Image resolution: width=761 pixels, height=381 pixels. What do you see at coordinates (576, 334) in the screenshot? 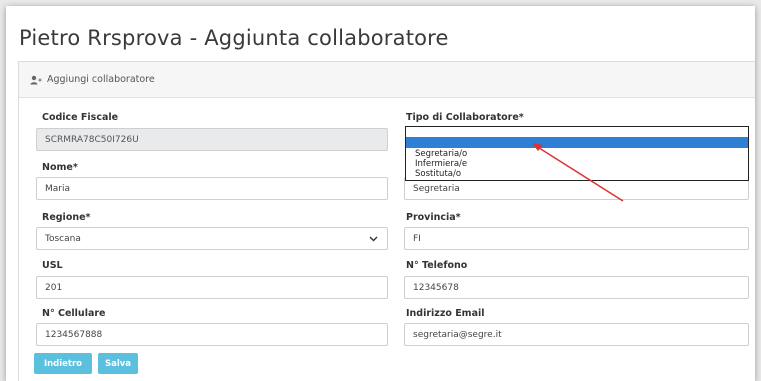
I see `email-field: segretaria@segre.it` at bounding box center [576, 334].